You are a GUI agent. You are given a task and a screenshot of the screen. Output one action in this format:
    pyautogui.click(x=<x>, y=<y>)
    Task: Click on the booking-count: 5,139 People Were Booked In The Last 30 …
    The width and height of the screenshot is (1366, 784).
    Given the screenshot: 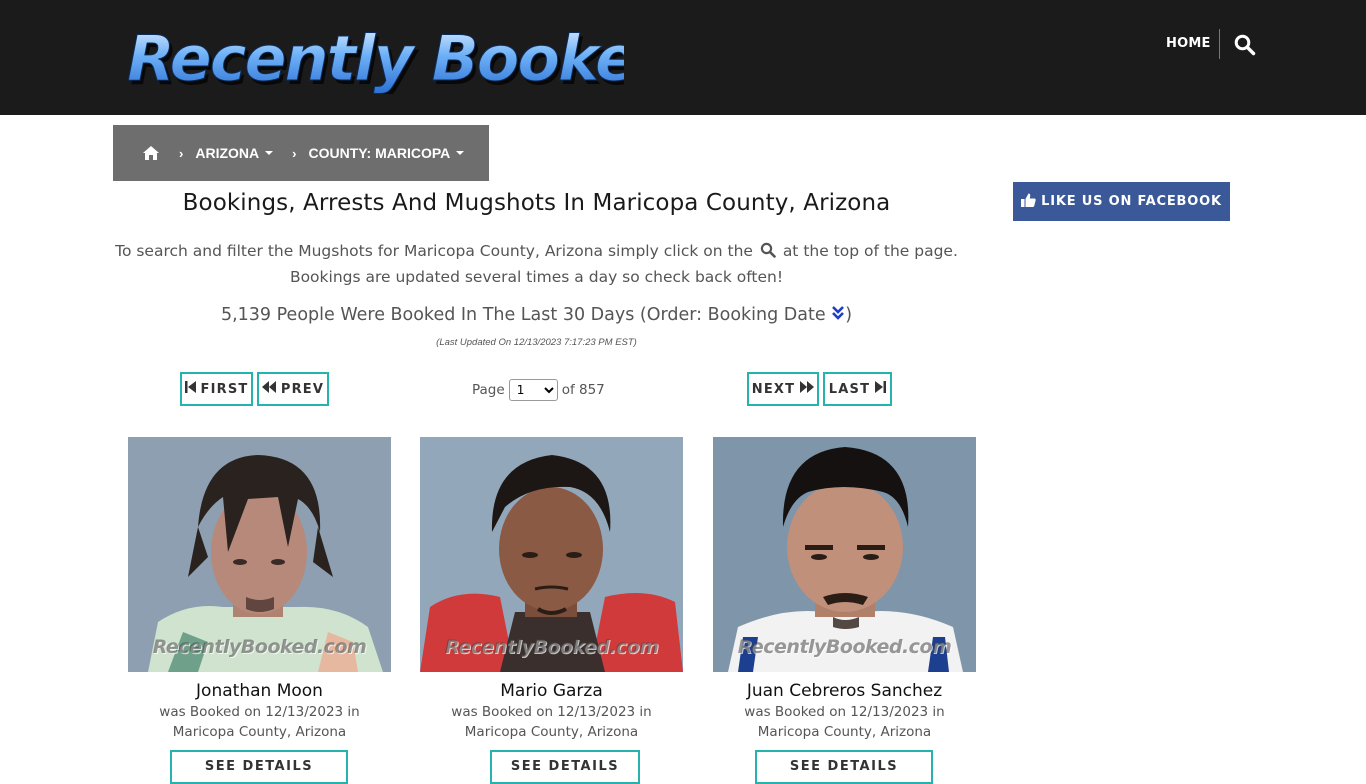 What is the action you would take?
    pyautogui.click(x=536, y=315)
    